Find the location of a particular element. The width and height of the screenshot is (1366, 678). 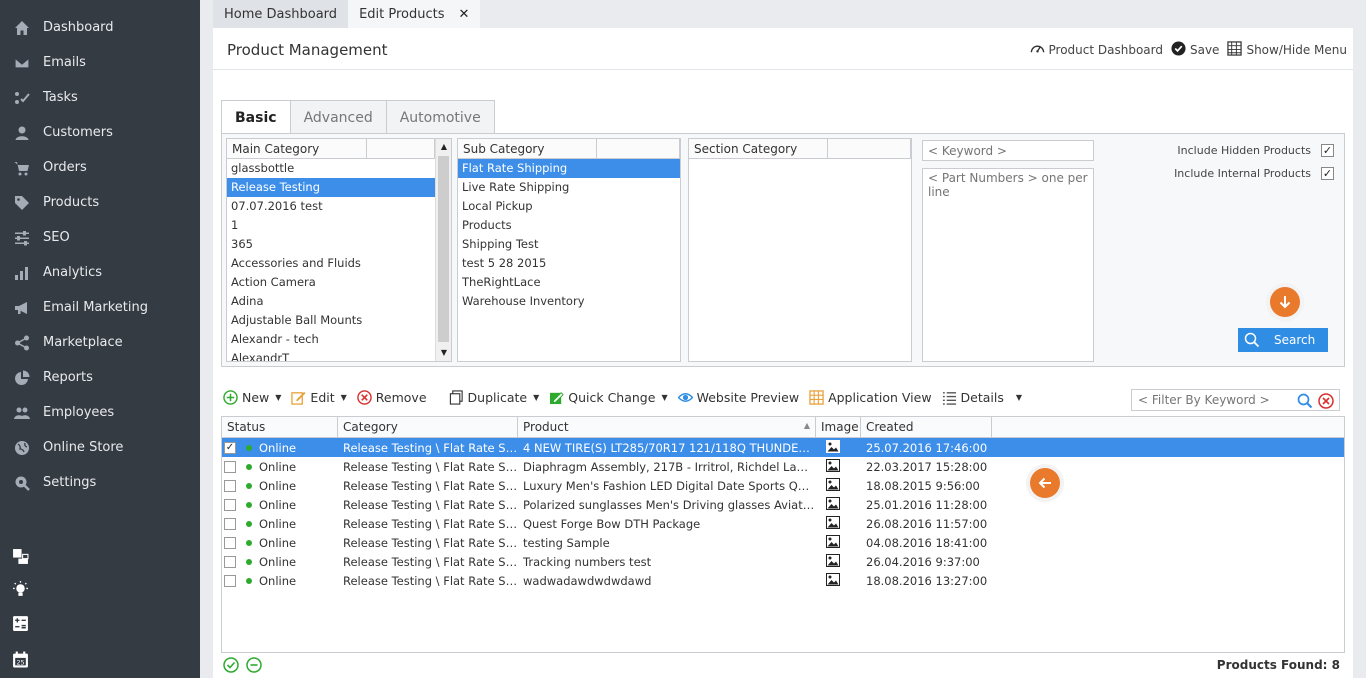

show-hide-menu-button: Show/Hide Menu is located at coordinates (1287, 50).